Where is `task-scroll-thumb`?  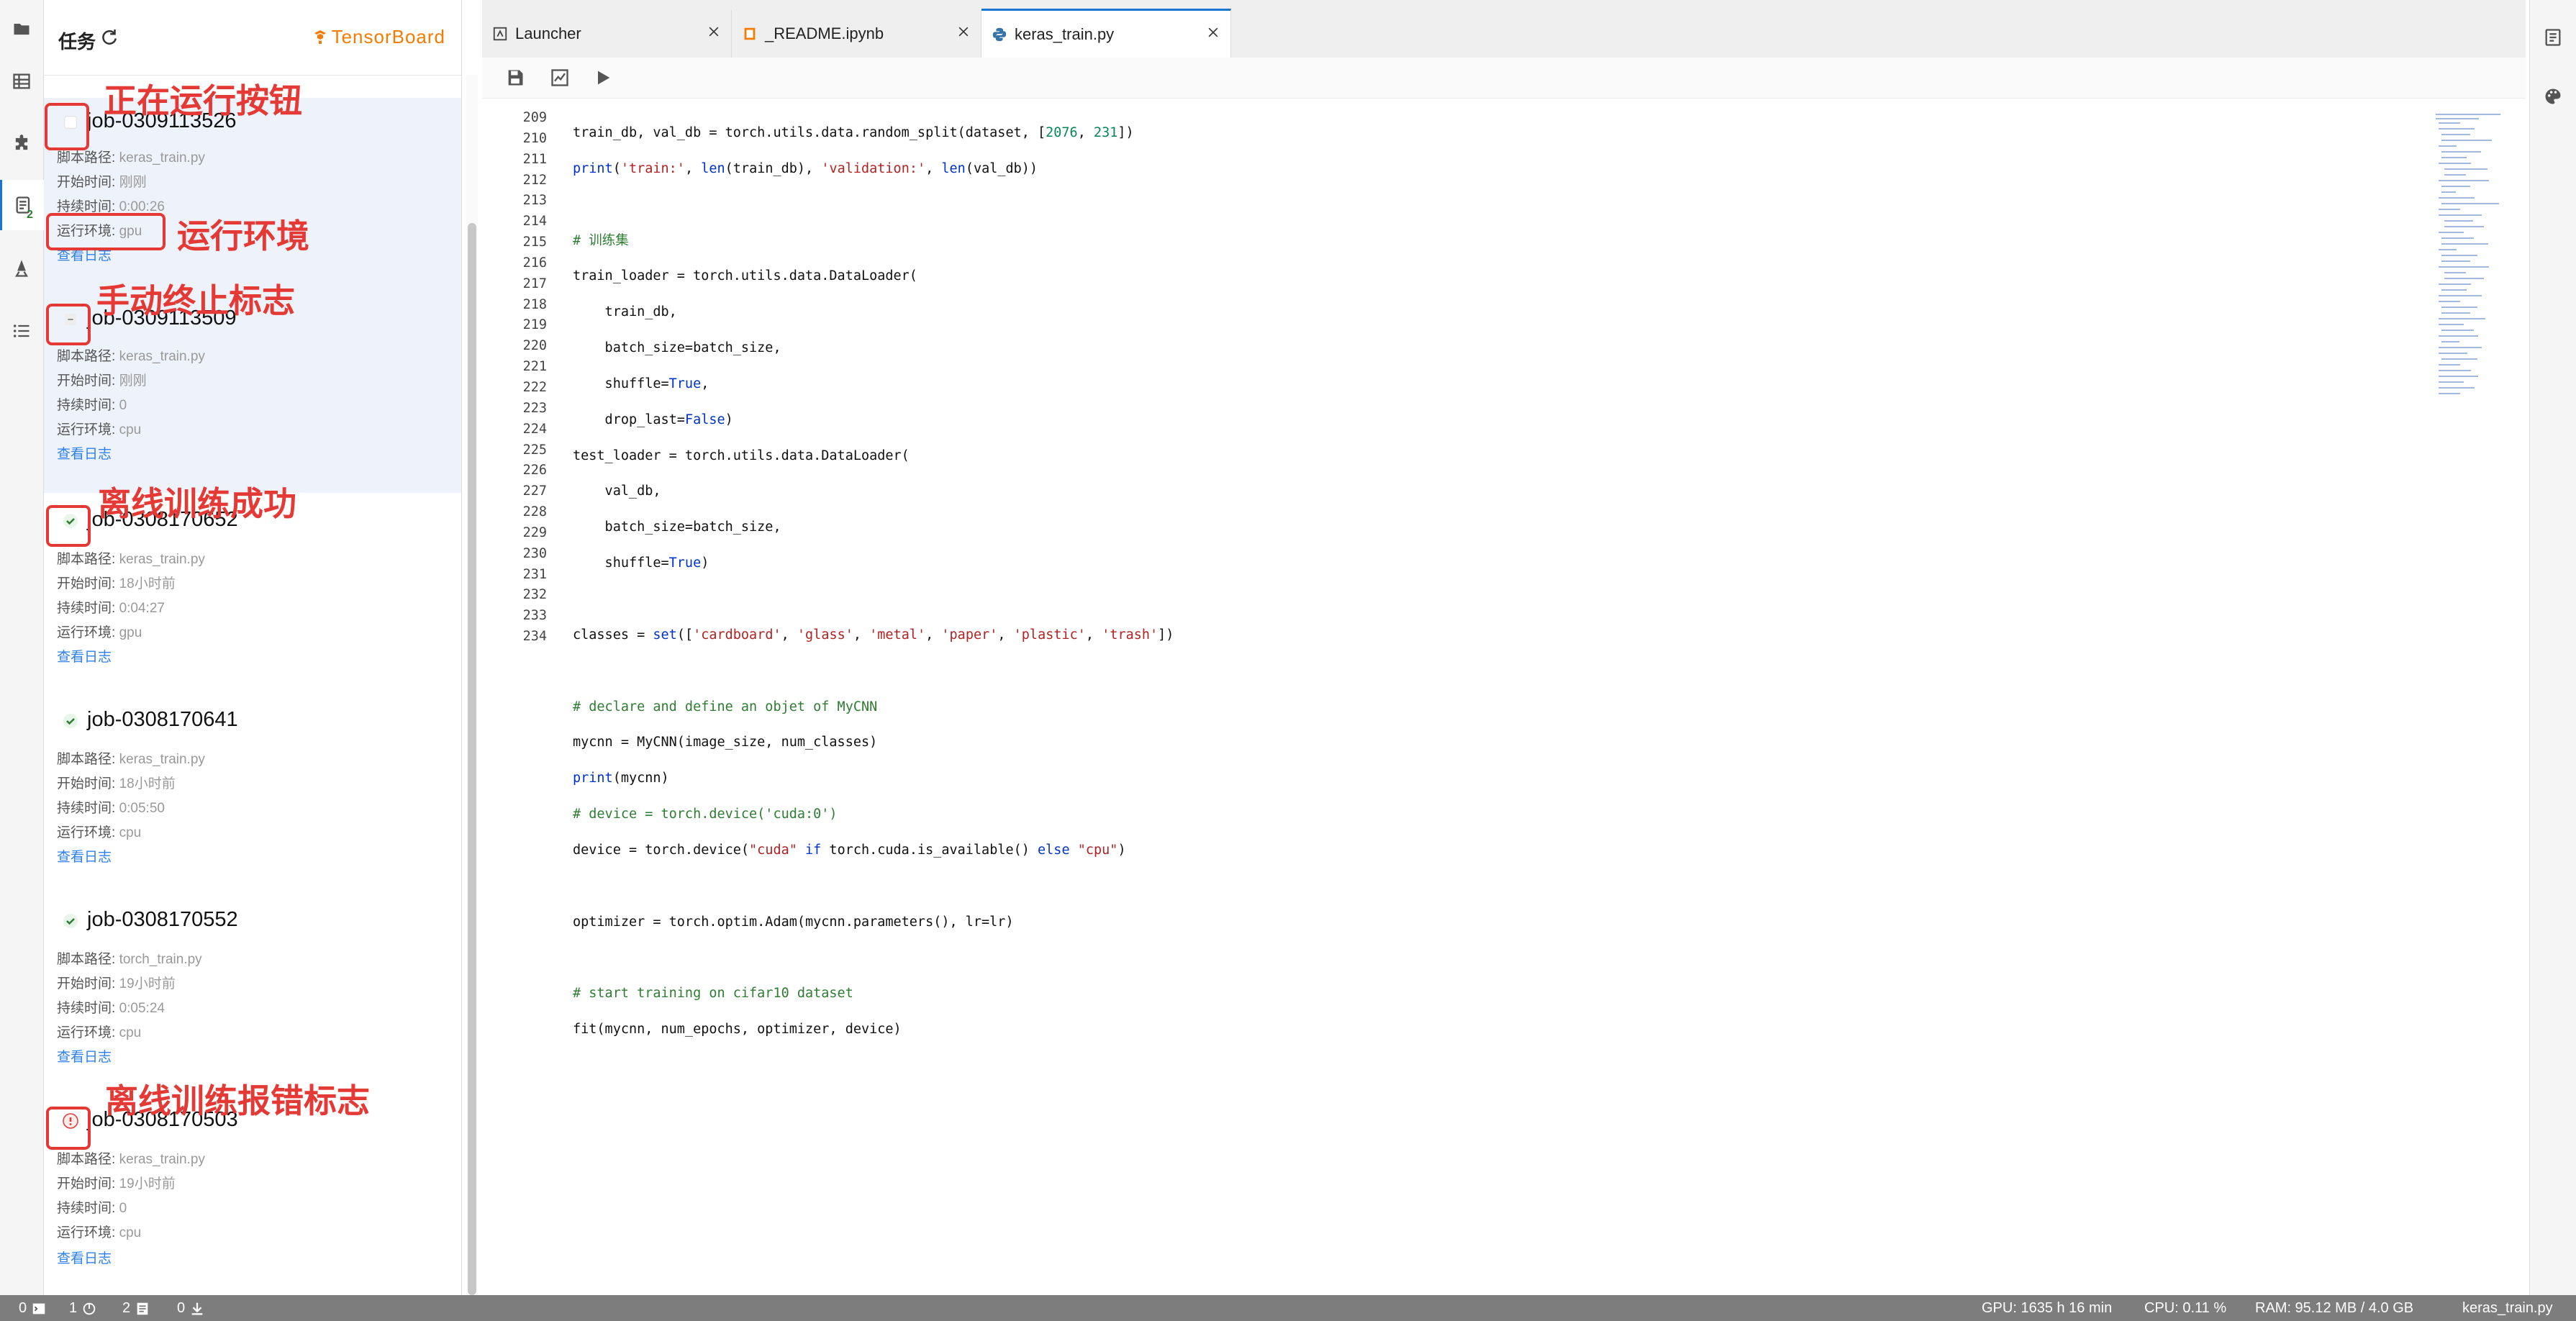 task-scroll-thumb is located at coordinates (472, 759).